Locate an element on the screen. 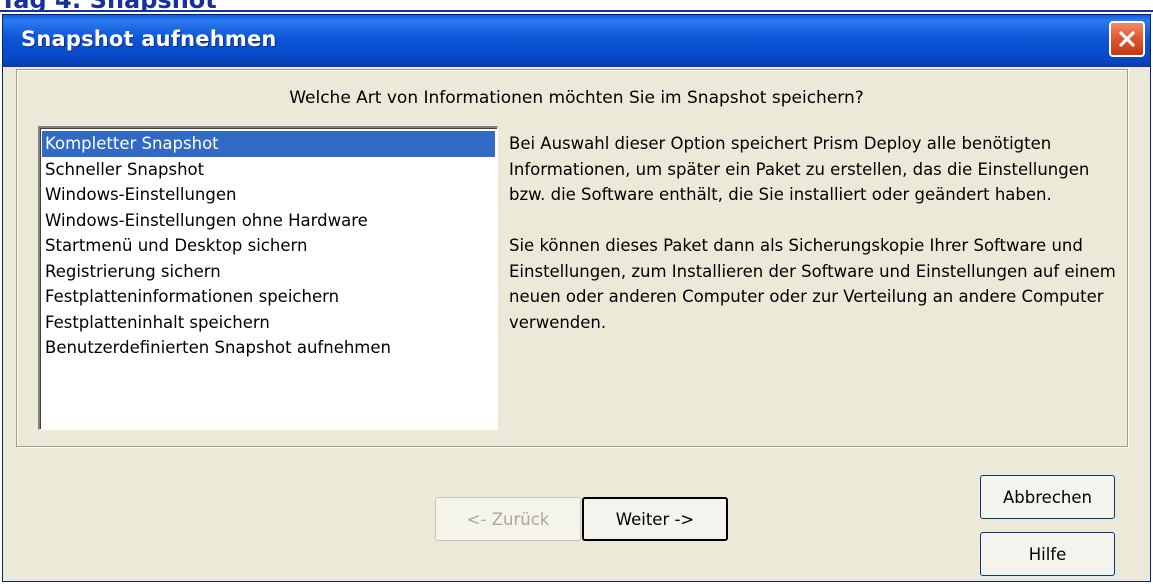 The height and width of the screenshot is (584, 1153). next-button: Weiter -> is located at coordinates (655, 519).